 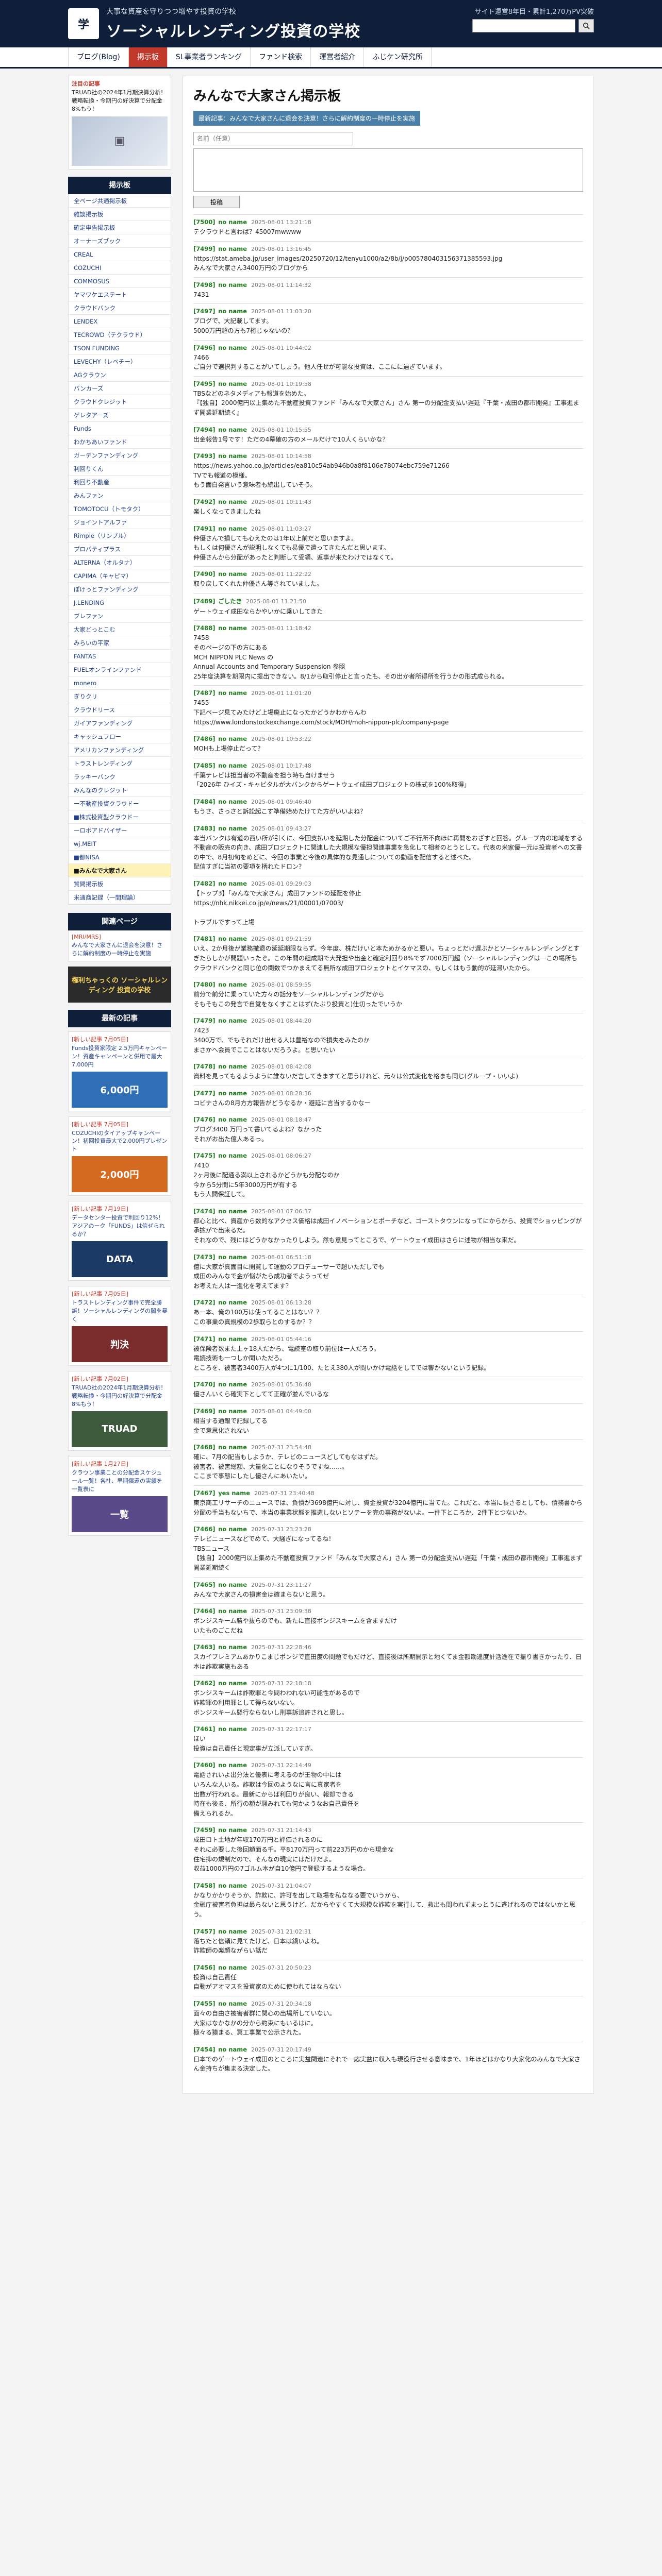 What do you see at coordinates (216, 202) in the screenshot?
I see `submit-button: 投稿` at bounding box center [216, 202].